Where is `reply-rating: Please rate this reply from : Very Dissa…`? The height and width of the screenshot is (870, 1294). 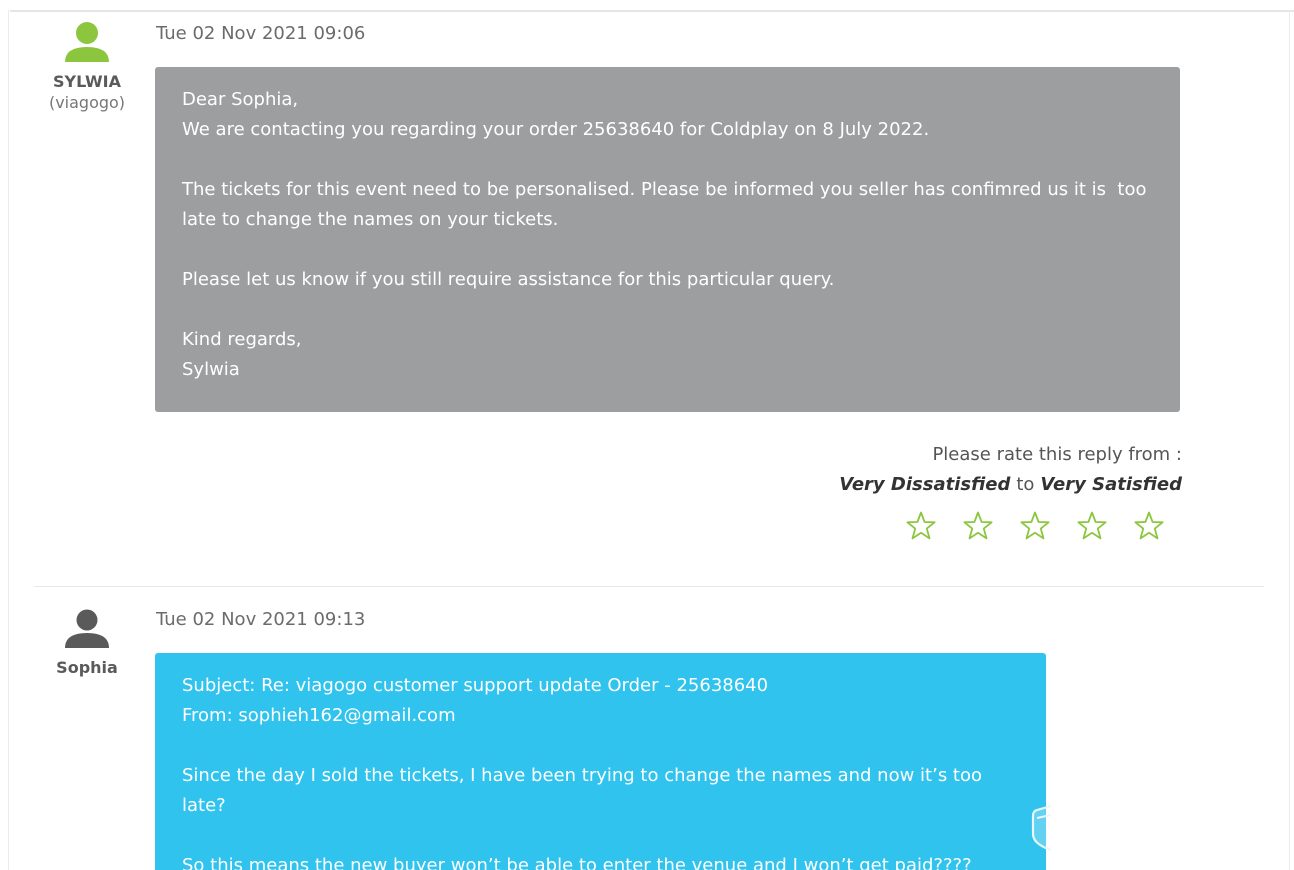
reply-rating: Please rate this reply from : Very Dissa… is located at coordinates (1010, 470).